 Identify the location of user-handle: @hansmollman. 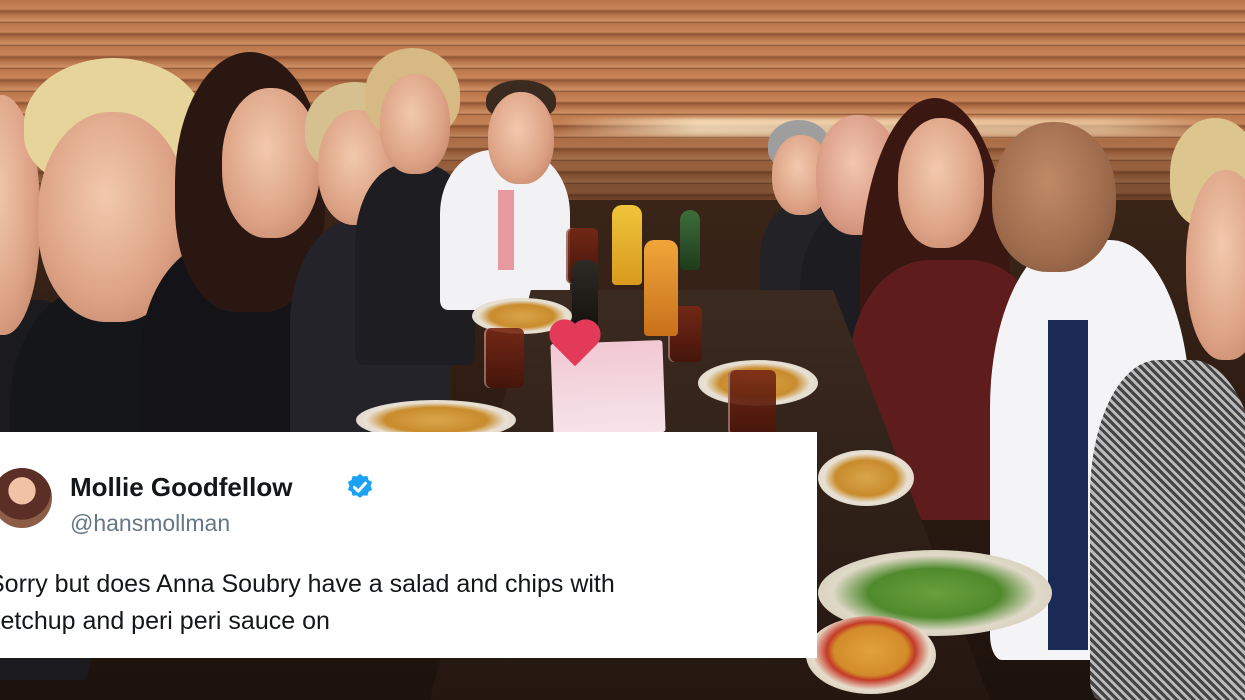
(150, 523).